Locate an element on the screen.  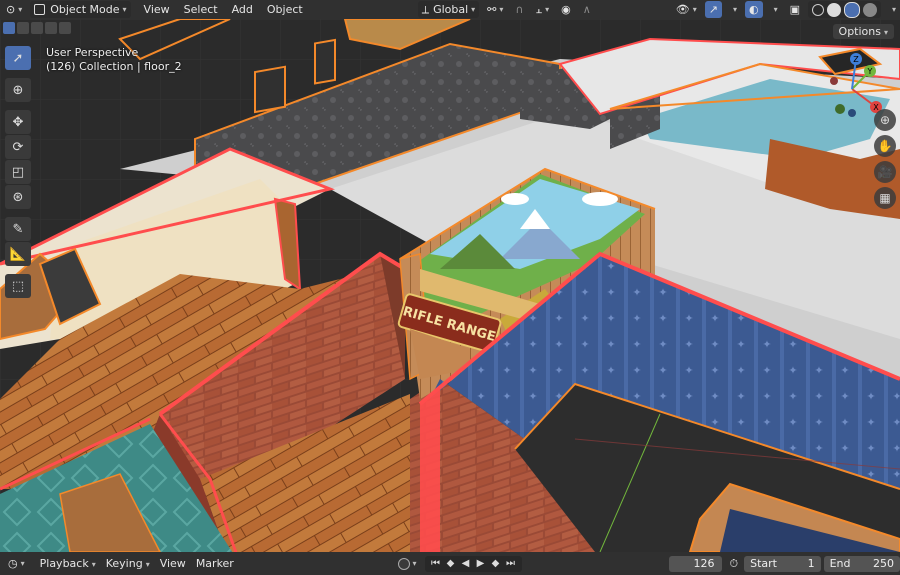
menu-marker: Marker is located at coordinates (215, 563).